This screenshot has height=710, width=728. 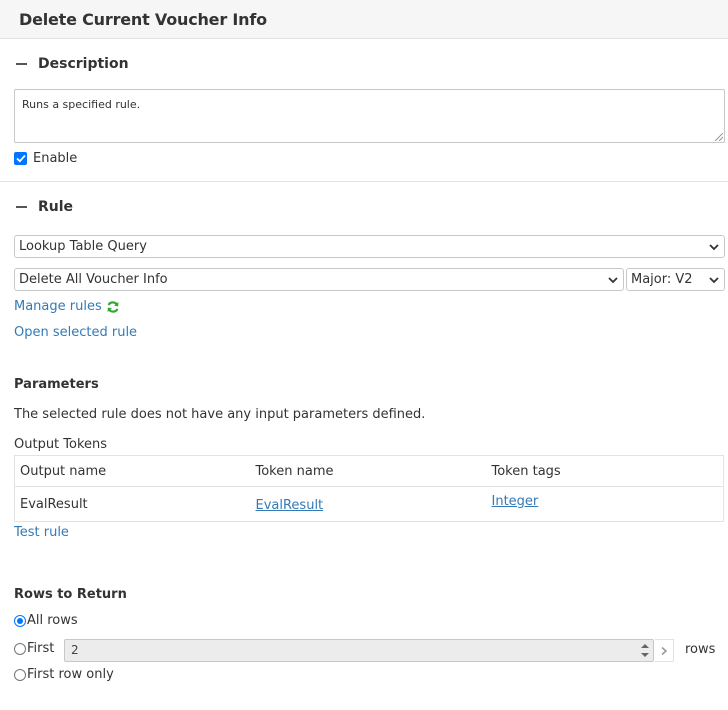 I want to click on description-label: Description, so click(x=83, y=64).